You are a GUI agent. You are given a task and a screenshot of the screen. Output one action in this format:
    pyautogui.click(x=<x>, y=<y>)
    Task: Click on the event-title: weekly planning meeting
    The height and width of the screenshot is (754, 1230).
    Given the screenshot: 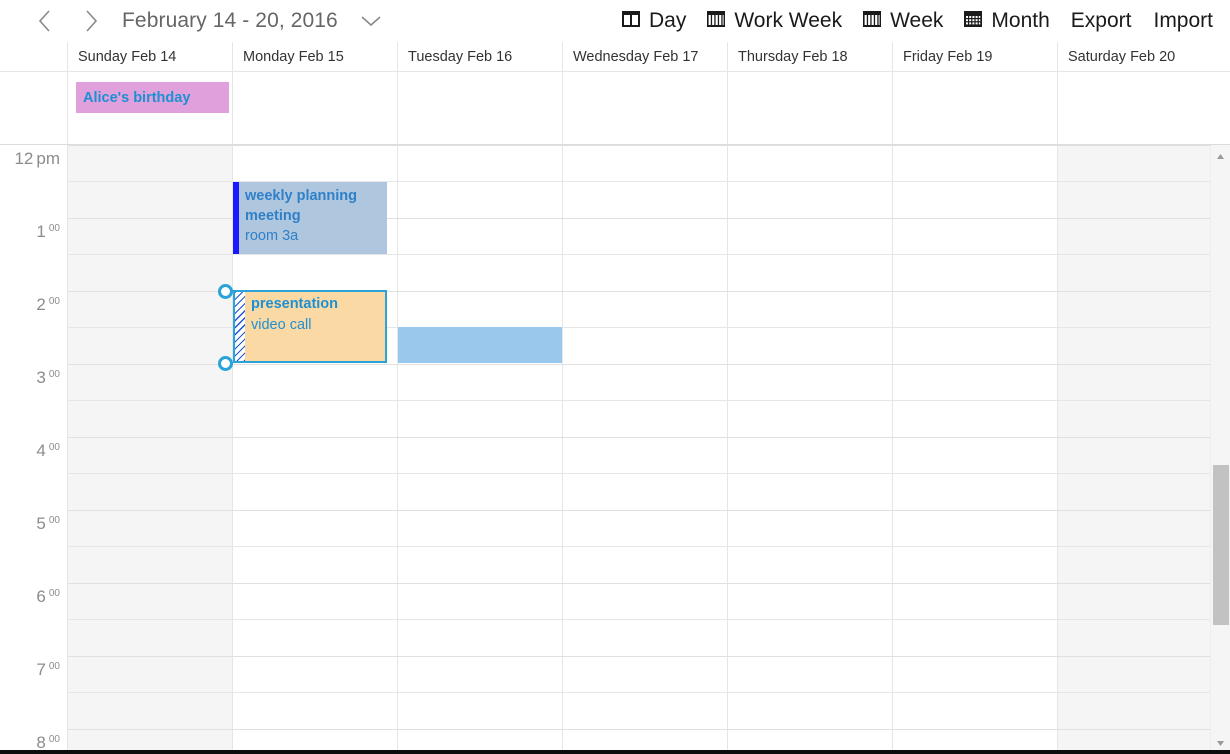 What is the action you would take?
    pyautogui.click(x=301, y=206)
    